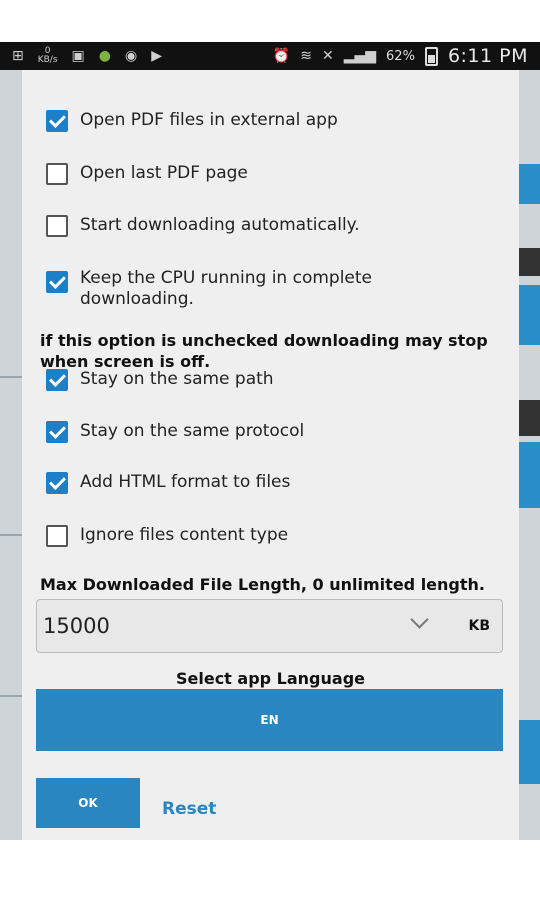 This screenshot has height=900, width=540. What do you see at coordinates (220, 225) in the screenshot?
I see `option-label: Start downloading automatically.` at bounding box center [220, 225].